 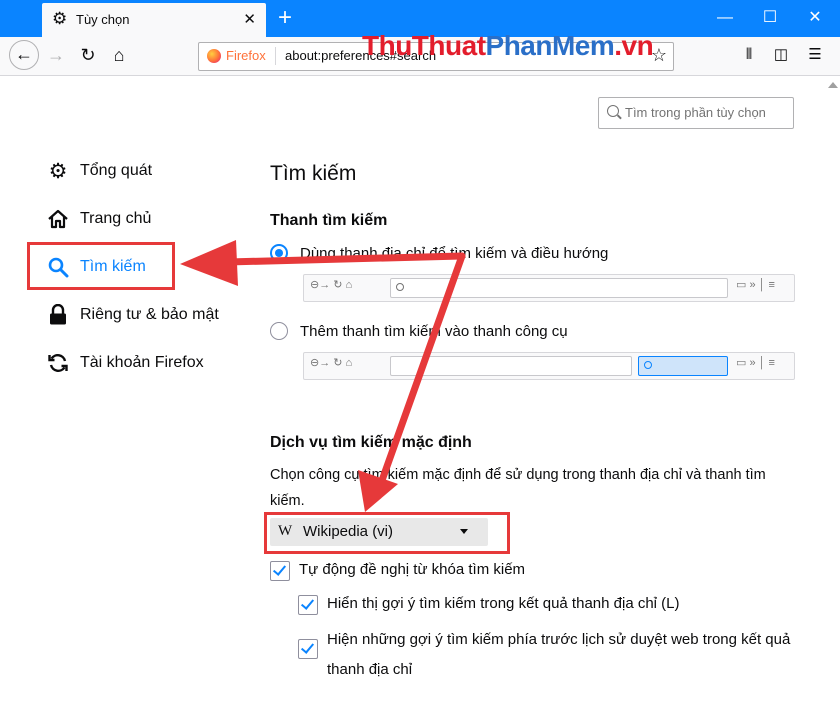 What do you see at coordinates (58, 315) in the screenshot?
I see `lock-icon` at bounding box center [58, 315].